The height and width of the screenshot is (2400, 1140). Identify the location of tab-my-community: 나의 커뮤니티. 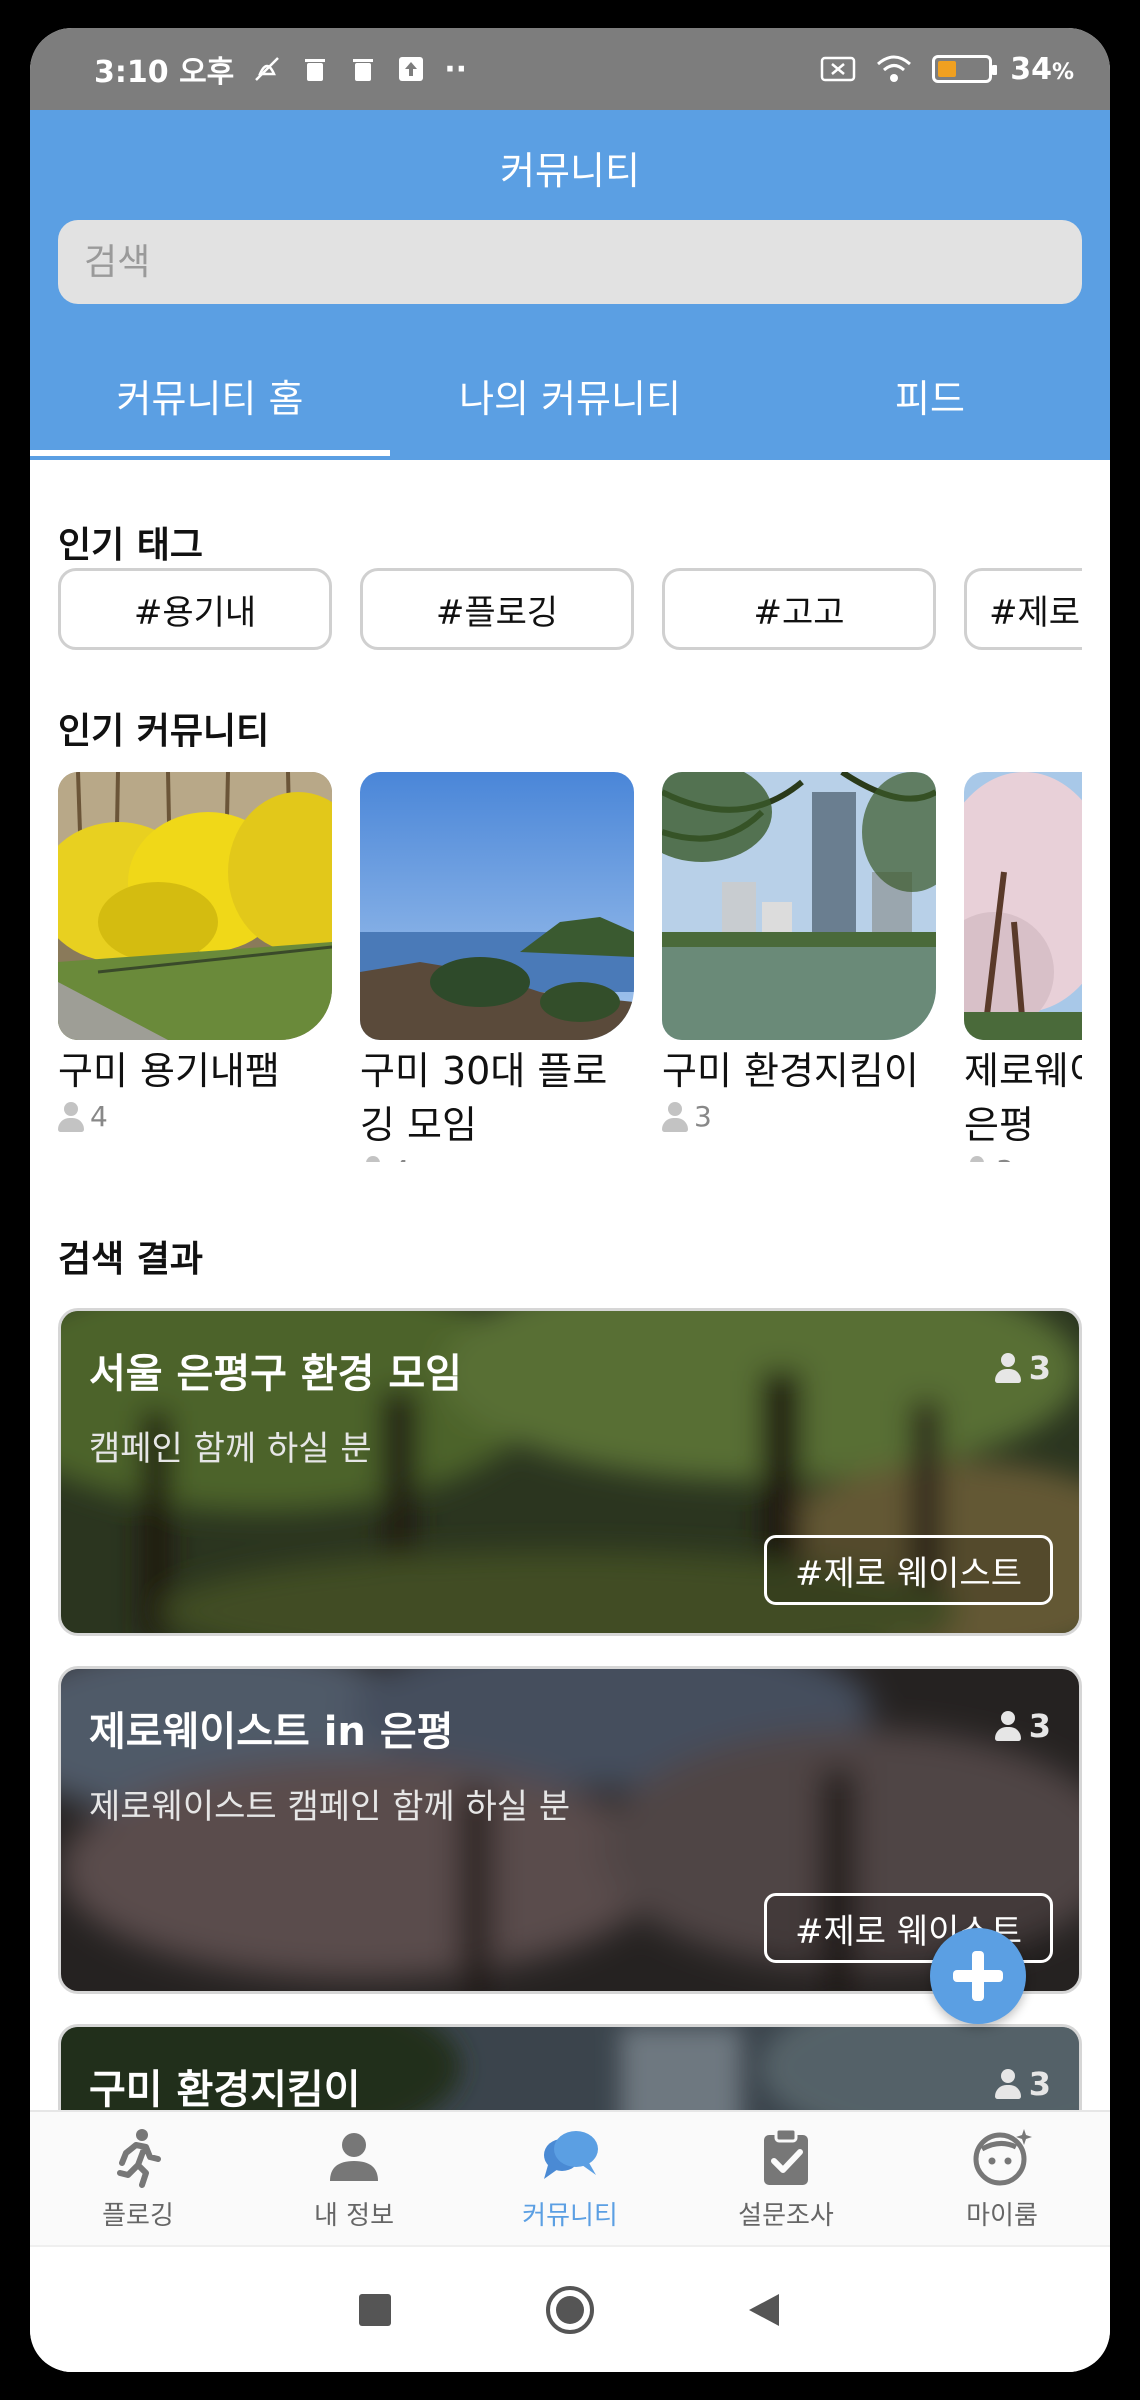
(570, 395).